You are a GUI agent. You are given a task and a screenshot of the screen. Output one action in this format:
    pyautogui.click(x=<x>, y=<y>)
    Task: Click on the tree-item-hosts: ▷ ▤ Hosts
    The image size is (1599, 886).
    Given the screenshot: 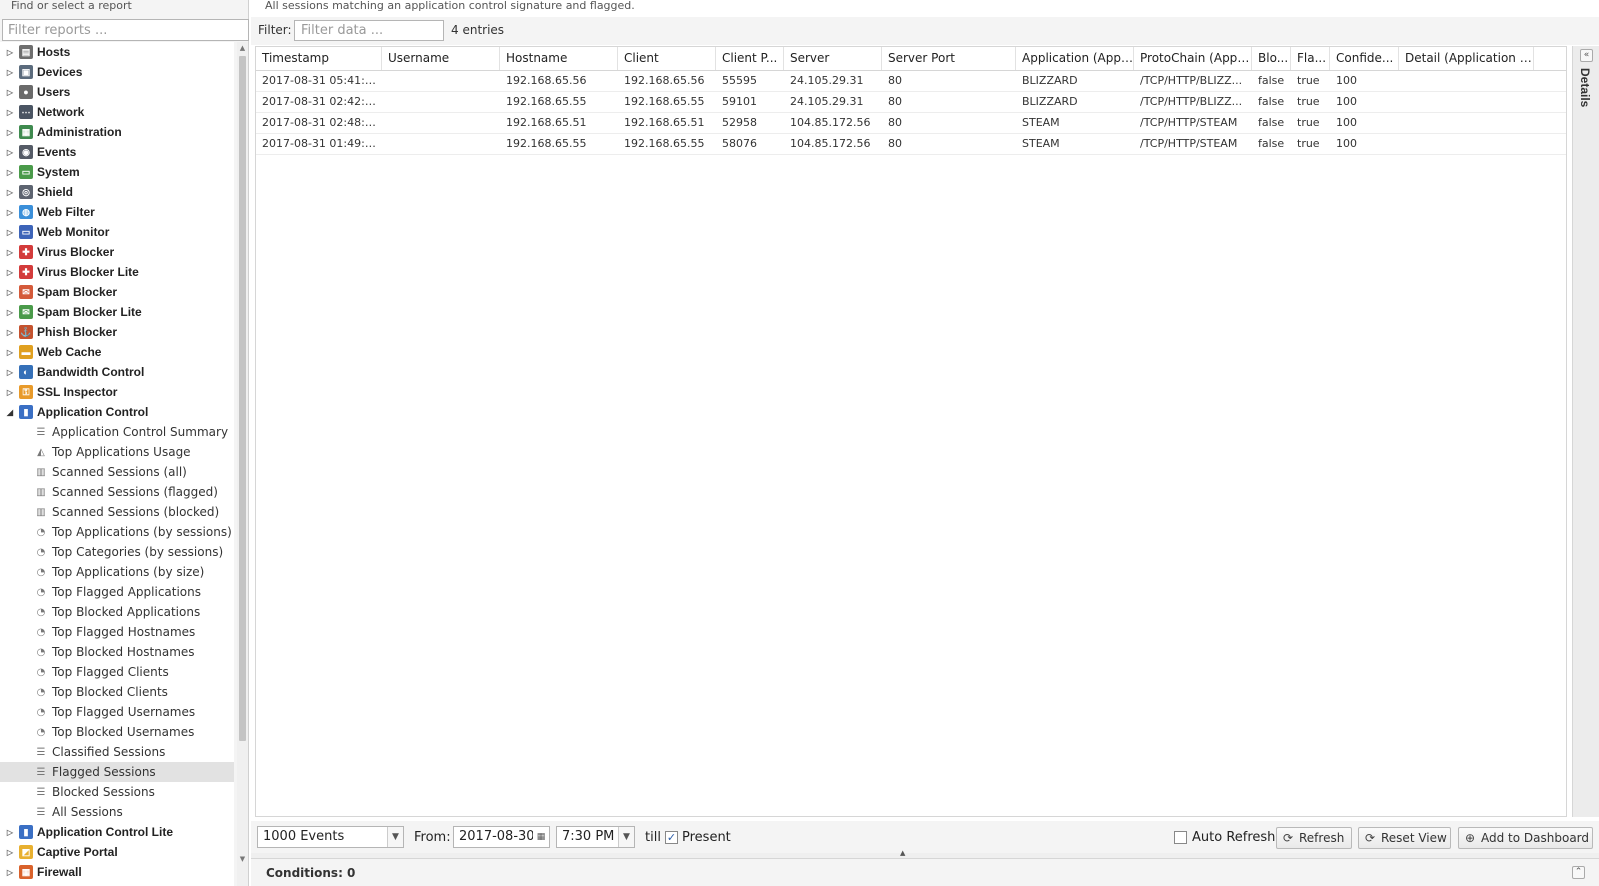 What is the action you would take?
    pyautogui.click(x=117, y=52)
    